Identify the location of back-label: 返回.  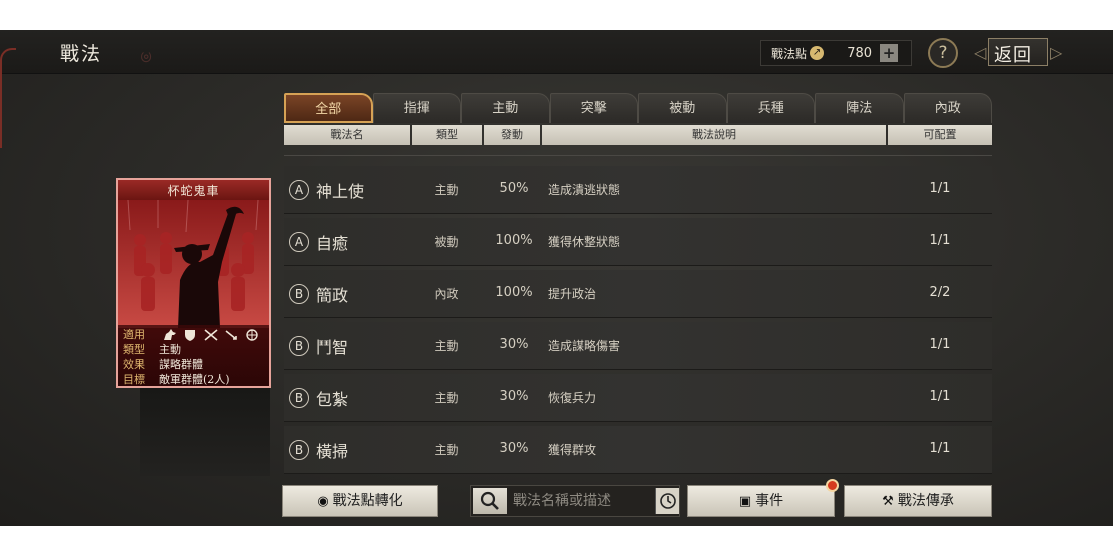
(1013, 55).